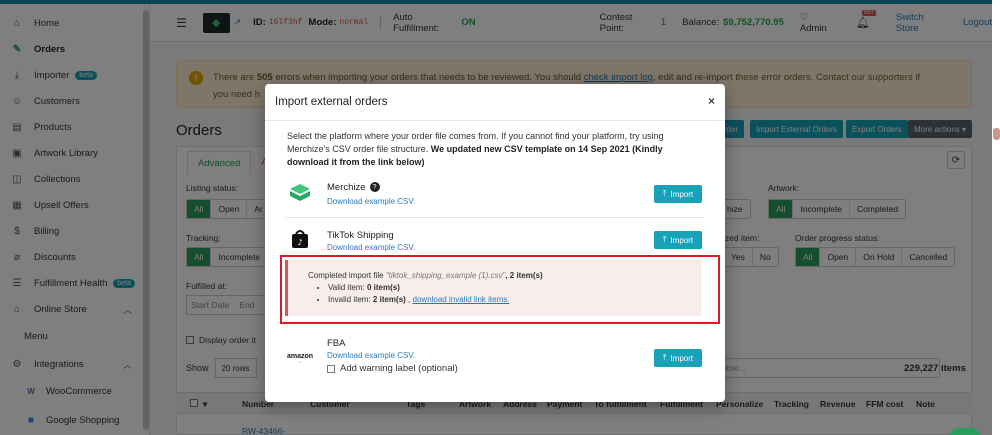 This screenshot has width=1000, height=435. Describe the element at coordinates (371, 355) in the screenshot. I see `fba-download-example-link: Download example CSV.` at that location.